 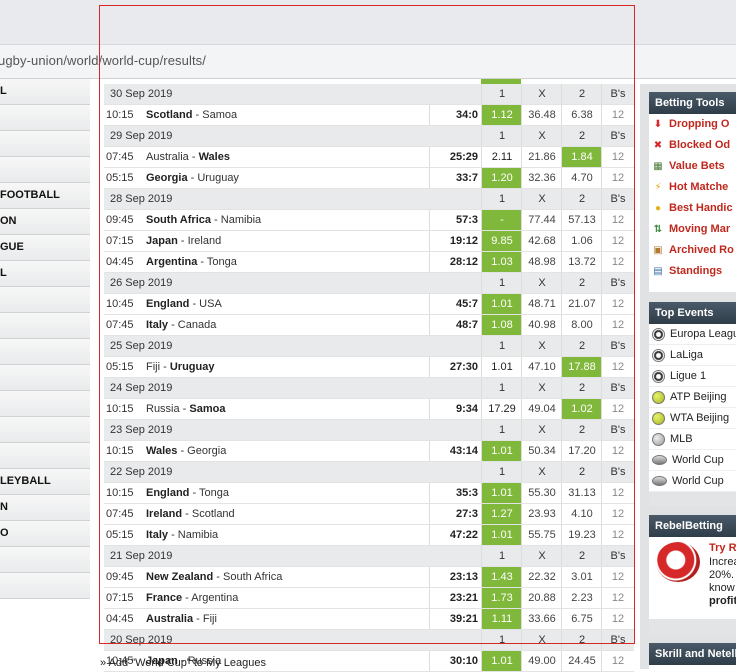 What do you see at coordinates (701, 208) in the screenshot?
I see `betting-tool-label: Best Handic` at bounding box center [701, 208].